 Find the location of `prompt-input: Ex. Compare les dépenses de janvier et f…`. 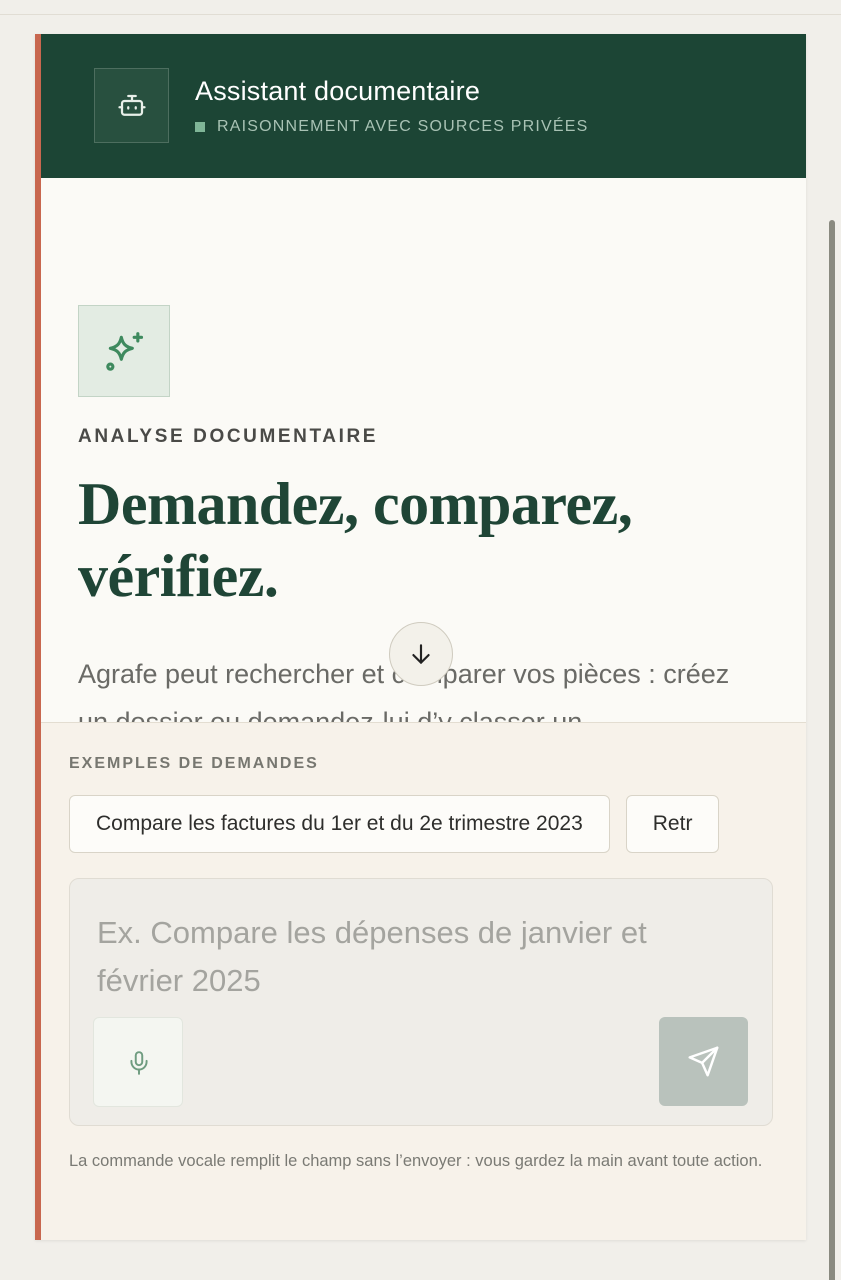

prompt-input: Ex. Compare les dépenses de janvier et f… is located at coordinates (417, 957).